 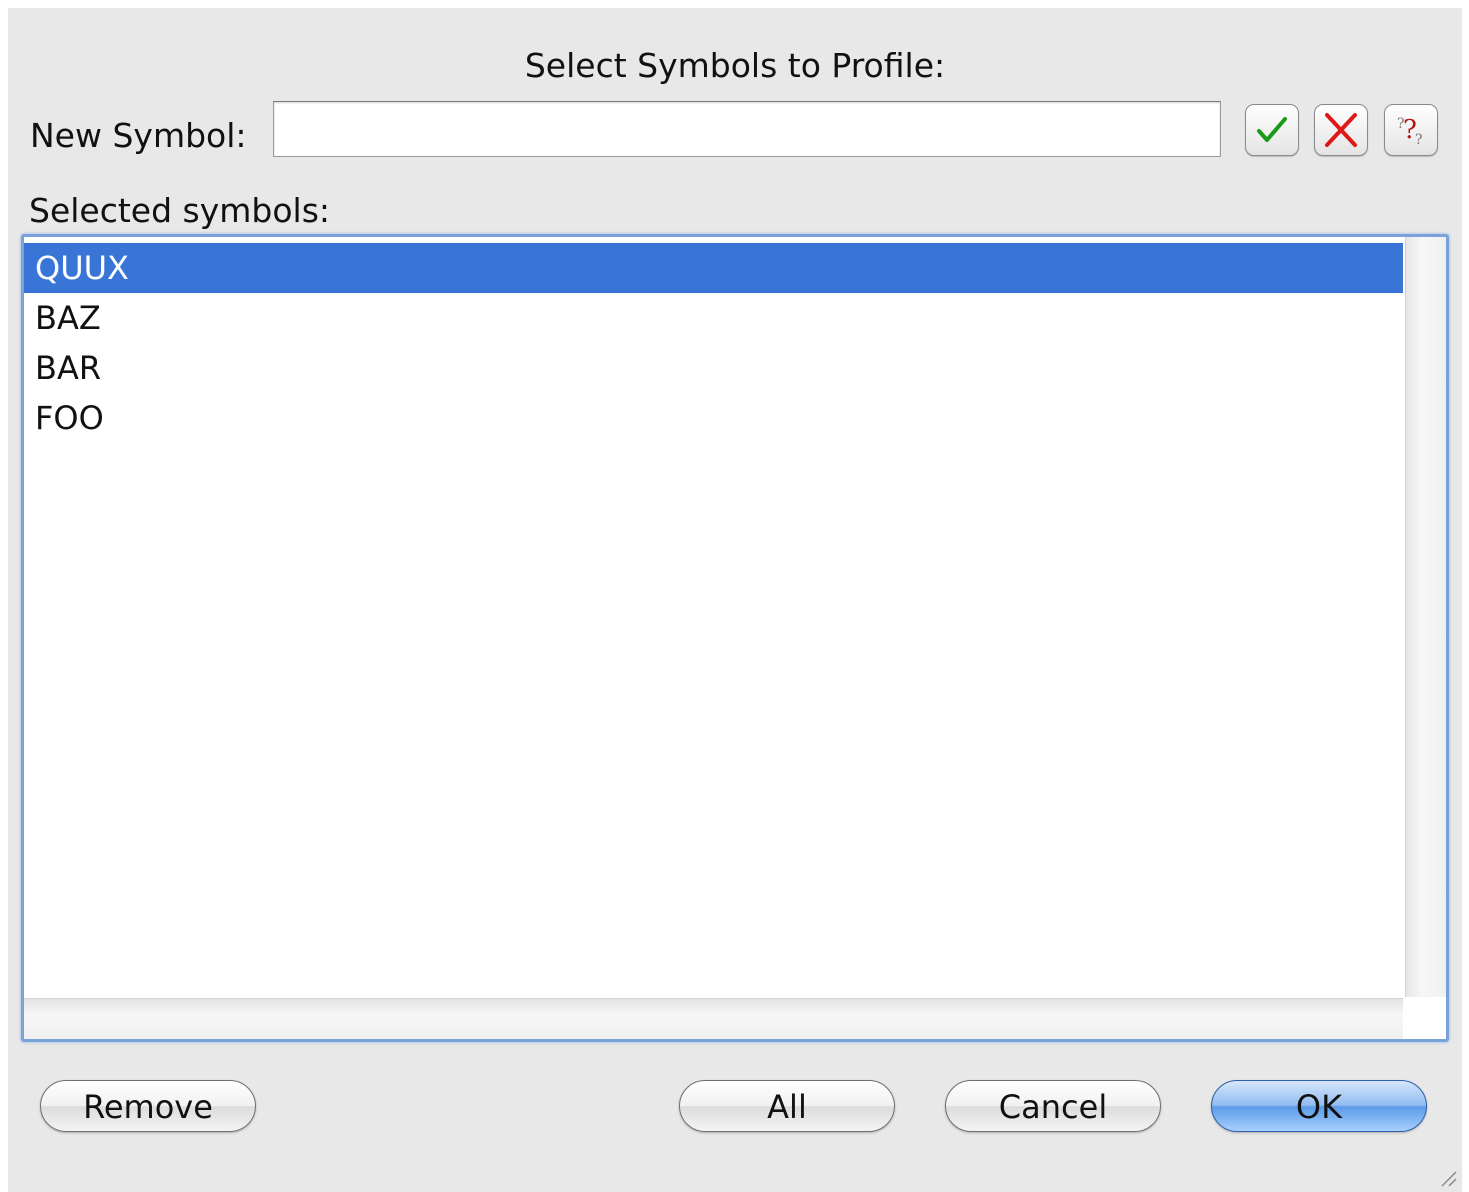 I want to click on new-symbol-input, so click(x=747, y=129).